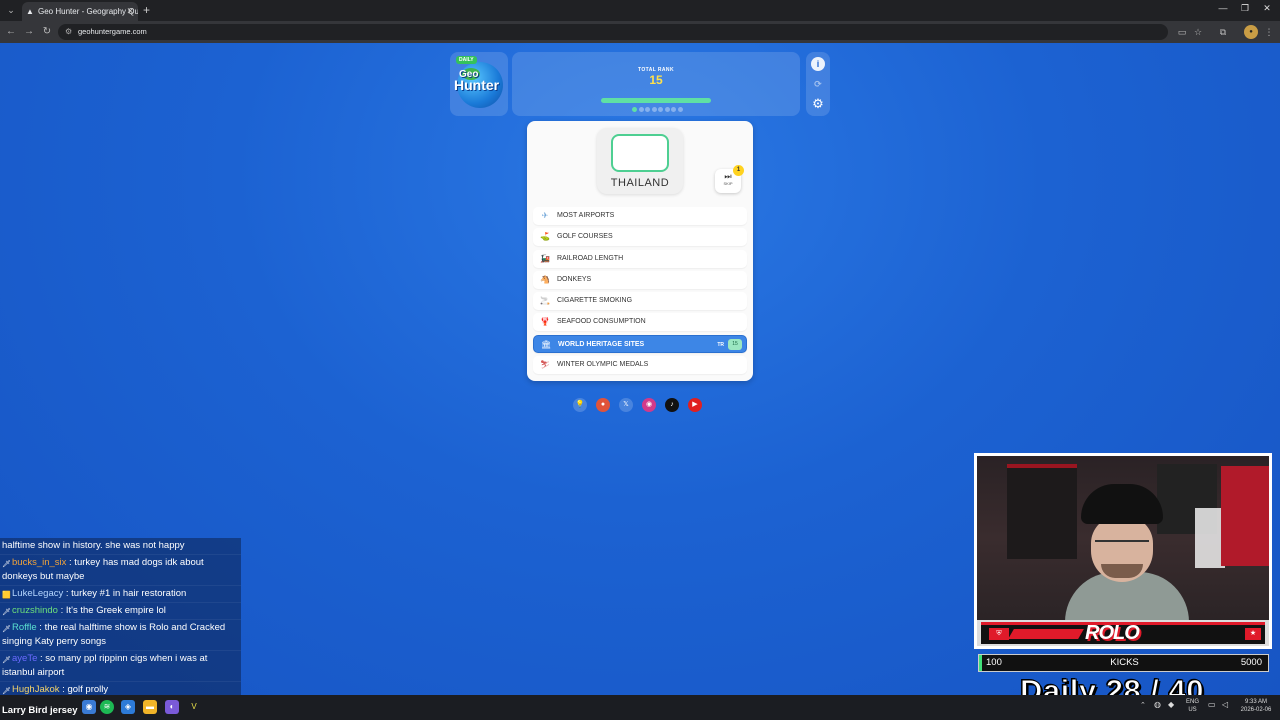  I want to click on chat-badge-icon: 🗡, so click(6, 612).